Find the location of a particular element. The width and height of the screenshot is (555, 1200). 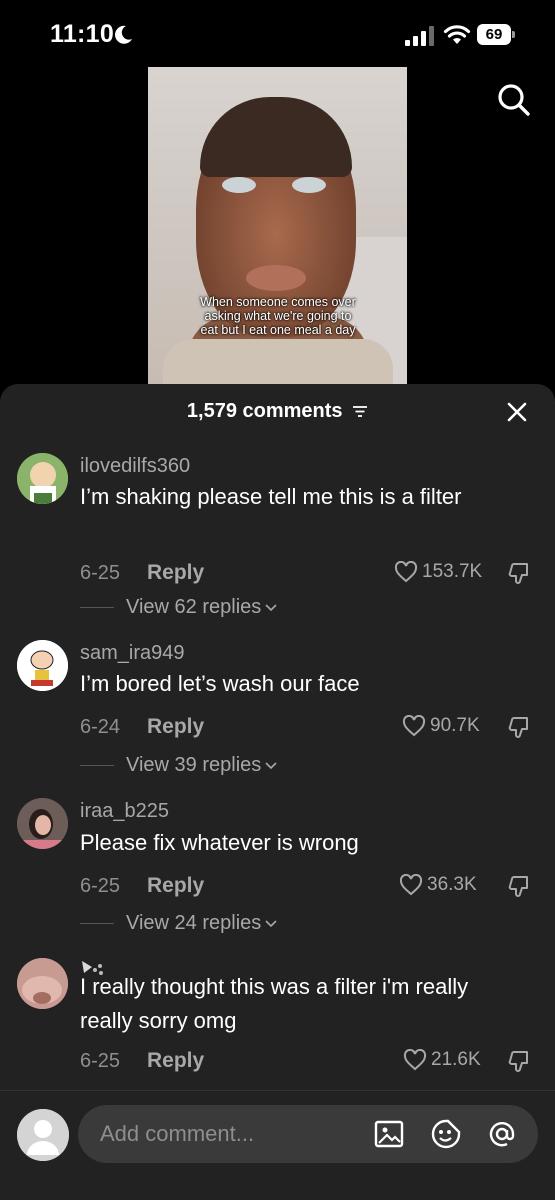

view-replies-button: View 24 replies is located at coordinates (178, 923).